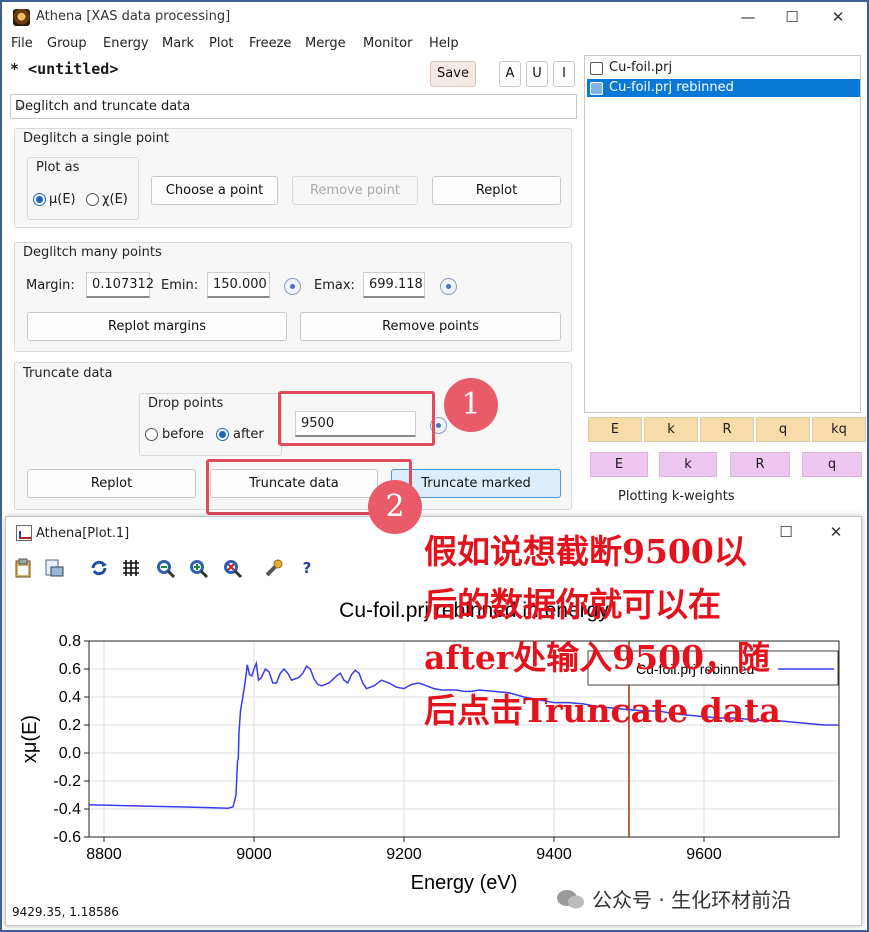 This screenshot has width=869, height=932. I want to click on menu-group: Group, so click(67, 43).